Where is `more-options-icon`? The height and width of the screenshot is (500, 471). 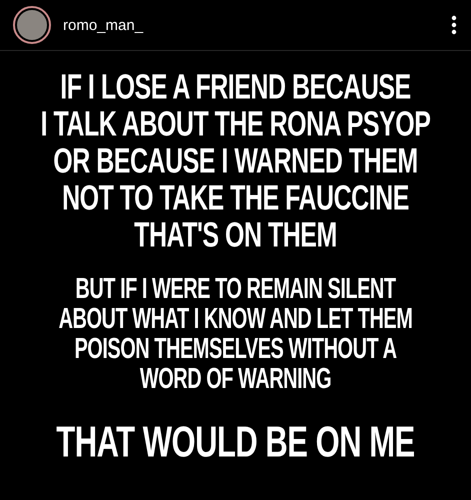
more-options-icon is located at coordinates (454, 25).